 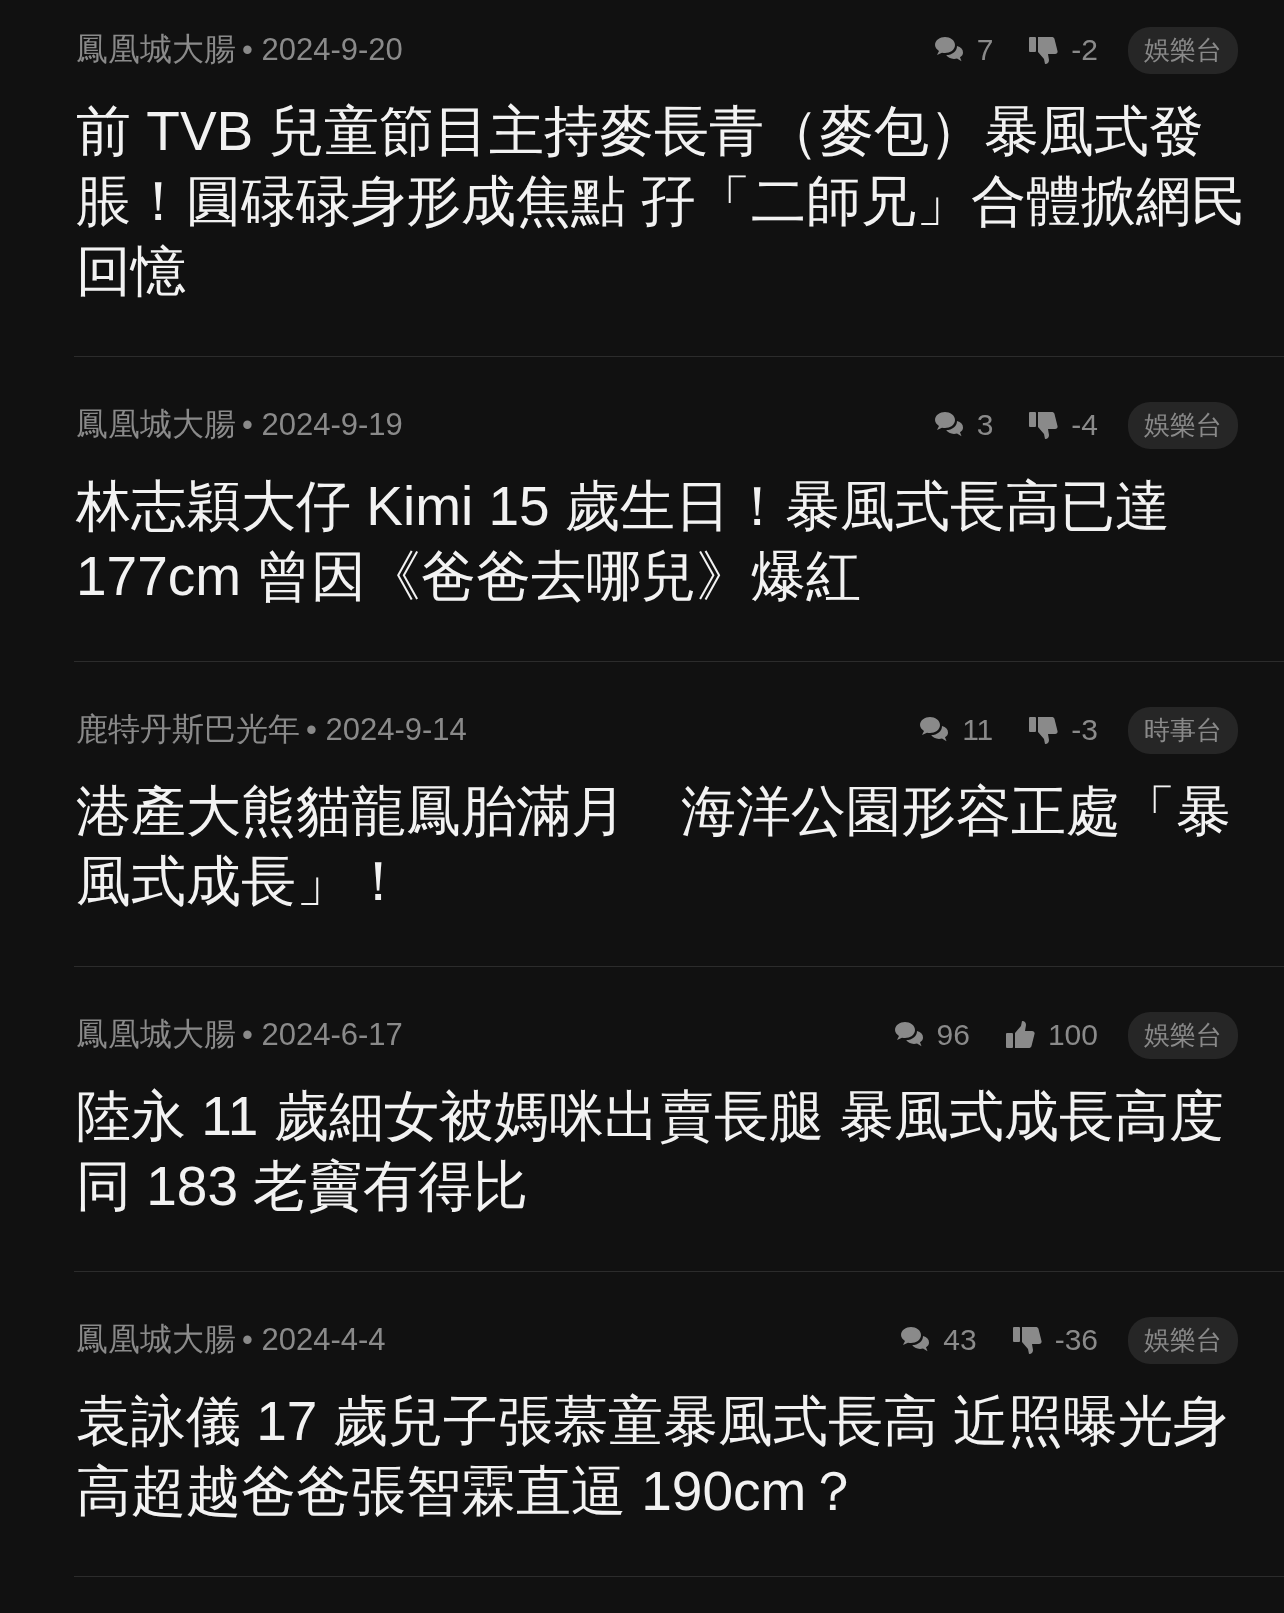 What do you see at coordinates (669, 1151) in the screenshot?
I see `post-title: 陸永 11 歲細女被媽咪出賣長腿 暴風式成長高度同 183 老竇有得比` at bounding box center [669, 1151].